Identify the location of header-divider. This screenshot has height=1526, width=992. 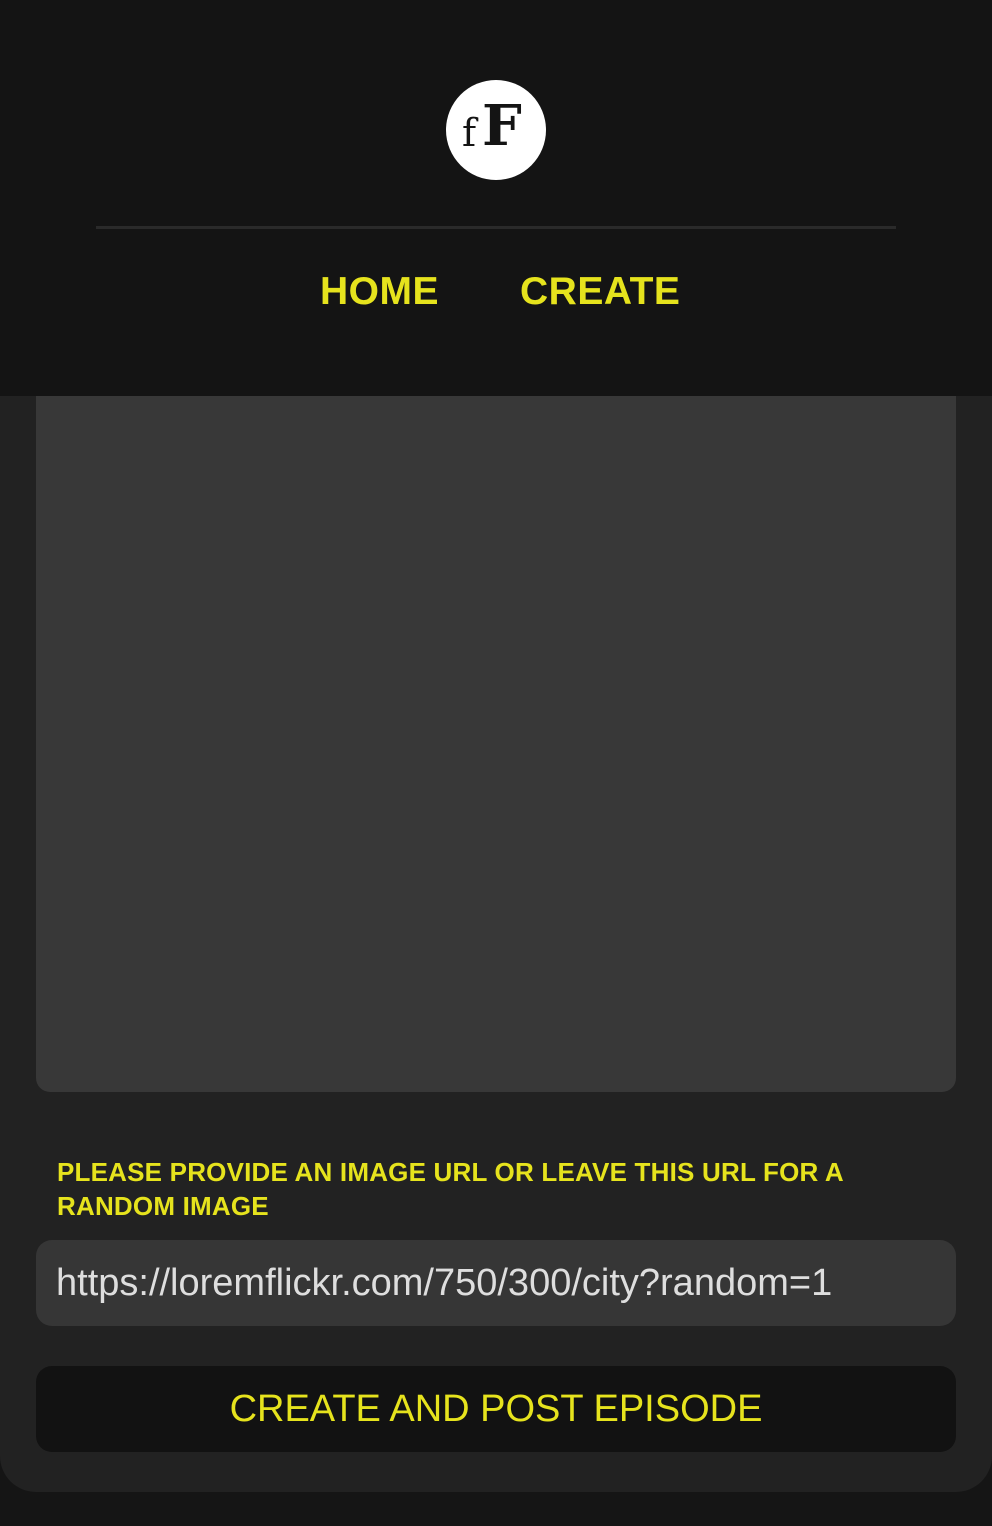
(496, 227).